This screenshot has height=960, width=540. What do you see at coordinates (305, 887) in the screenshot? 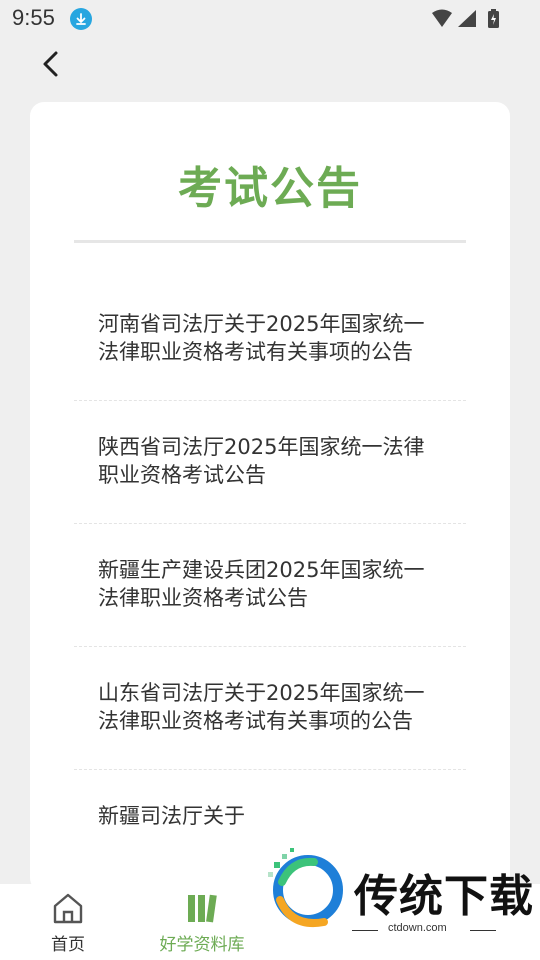
I see `watermark-logo-icon` at bounding box center [305, 887].